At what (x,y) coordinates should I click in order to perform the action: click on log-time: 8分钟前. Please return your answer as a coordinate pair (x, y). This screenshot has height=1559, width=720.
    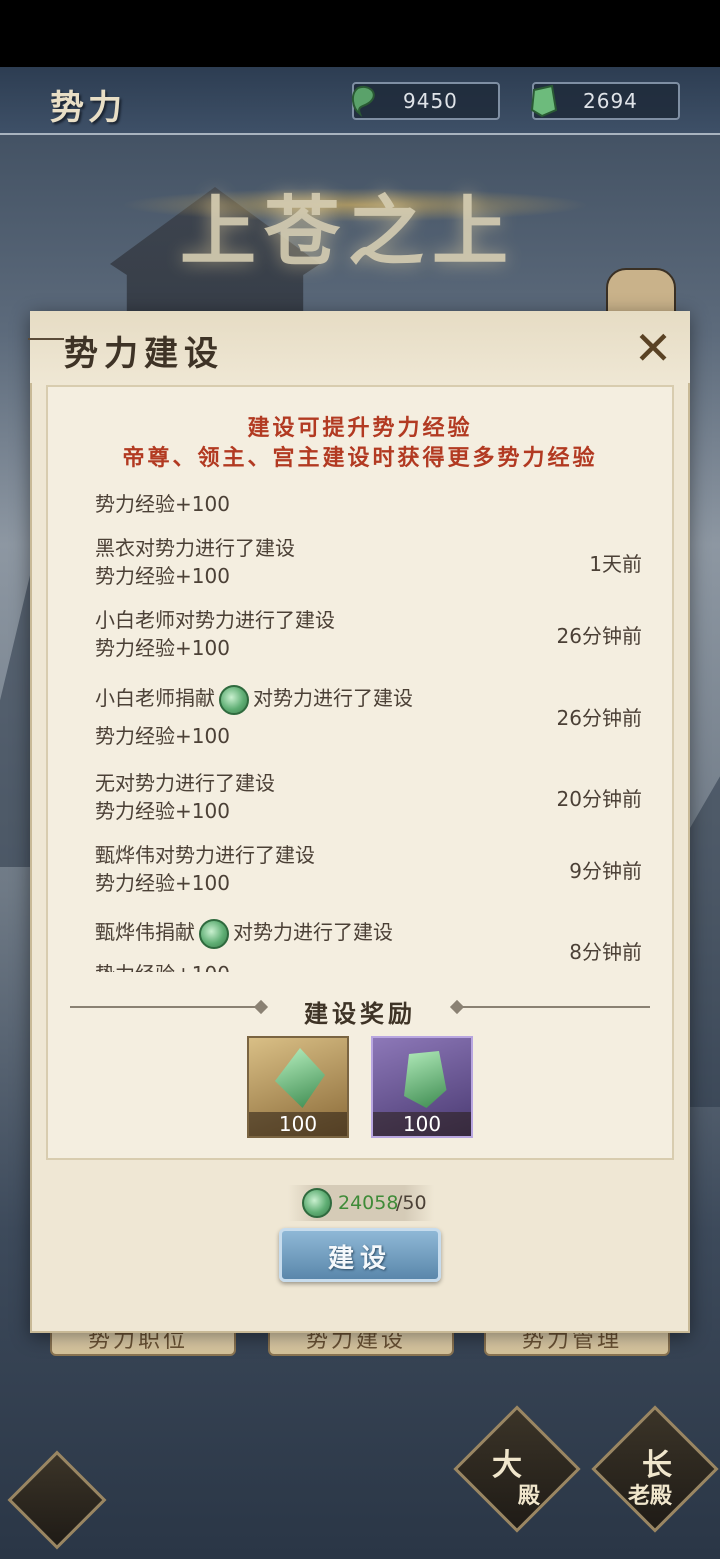
    Looking at the image, I should click on (605, 952).